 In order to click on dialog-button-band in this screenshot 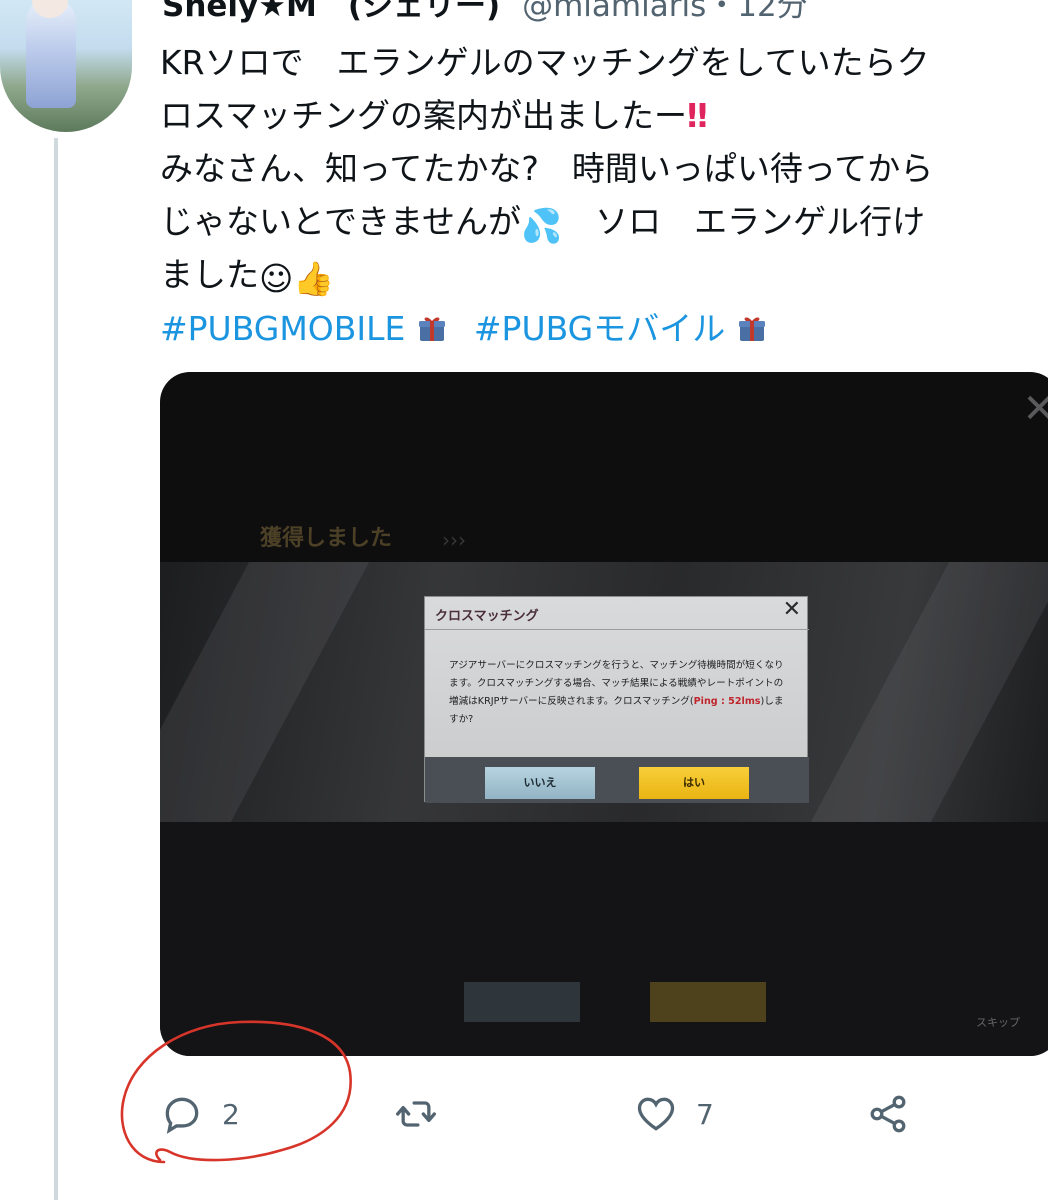, I will do `click(617, 780)`.